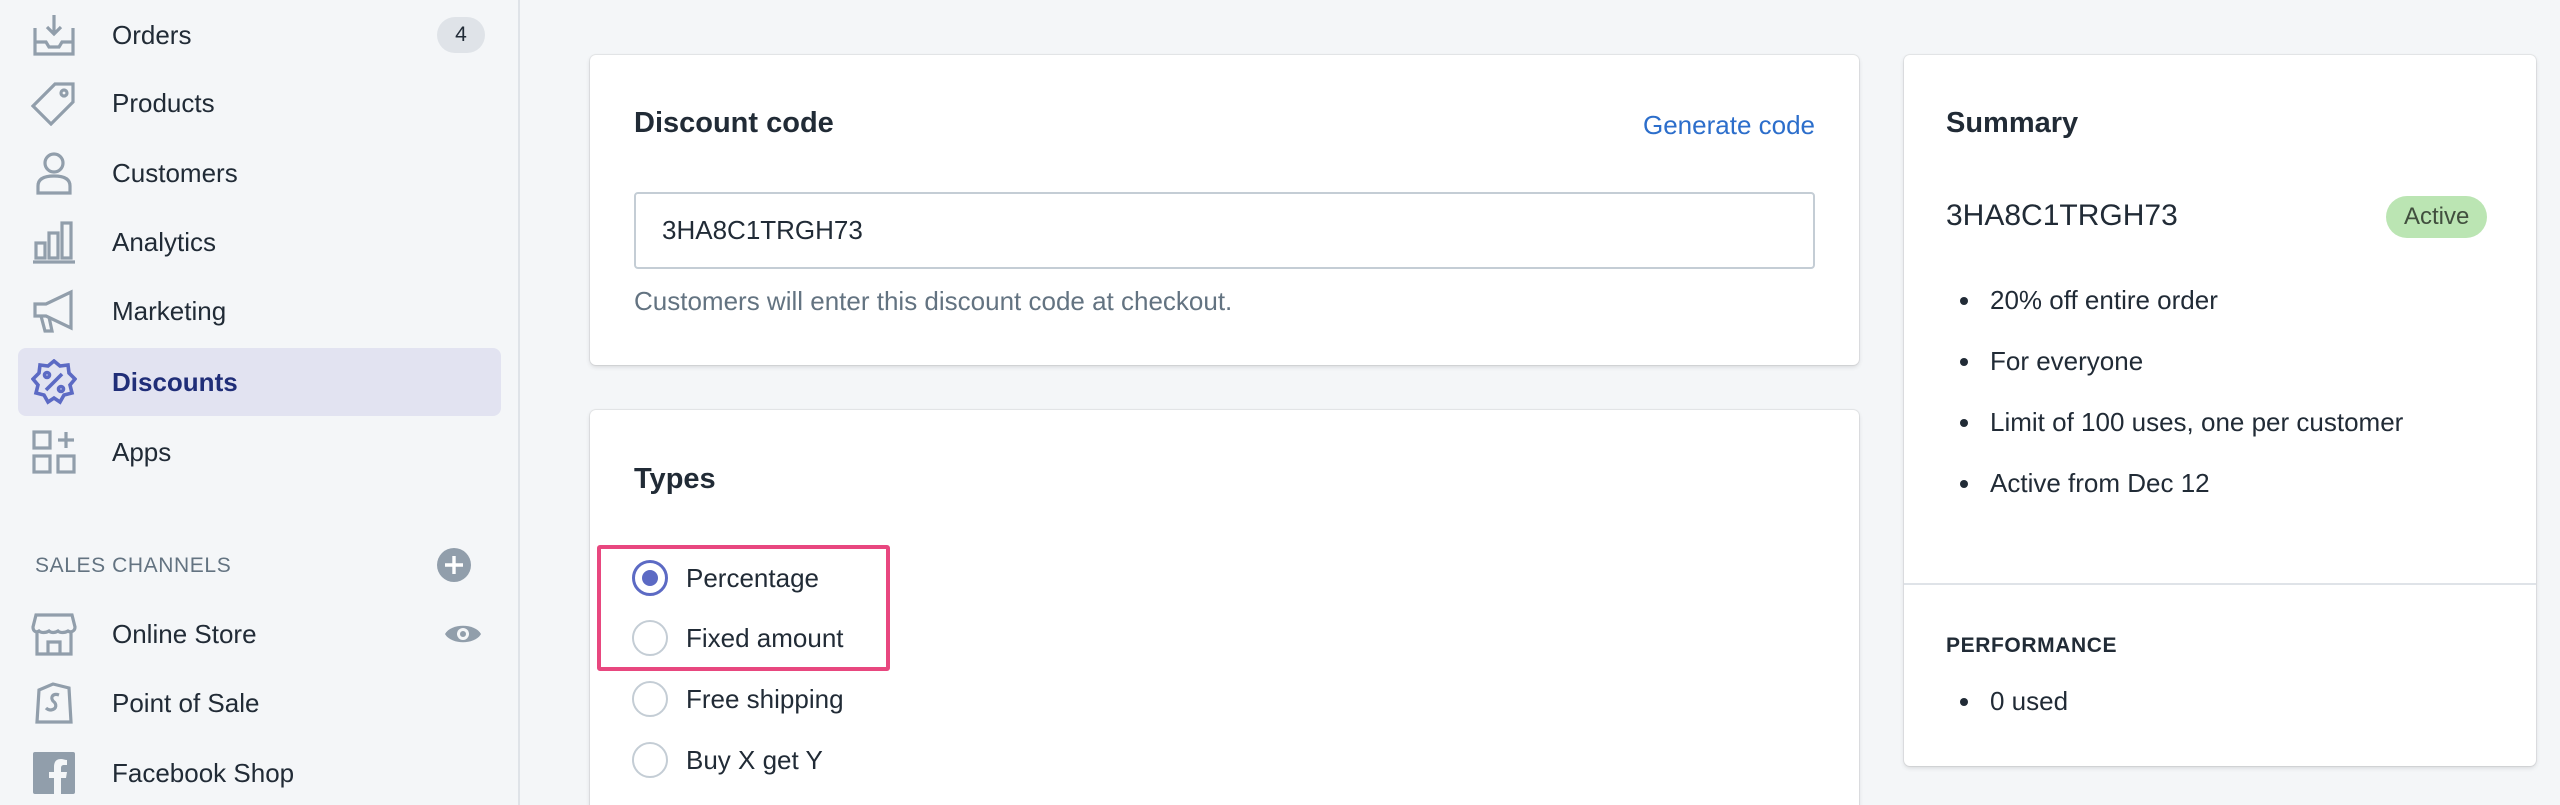  What do you see at coordinates (650, 760) in the screenshot?
I see `buy-x-get-y-radio` at bounding box center [650, 760].